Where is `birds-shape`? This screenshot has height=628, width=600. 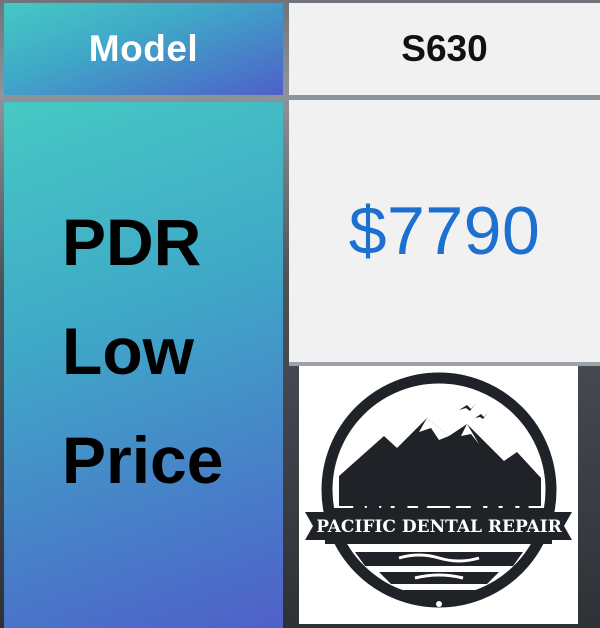 birds-shape is located at coordinates (473, 411).